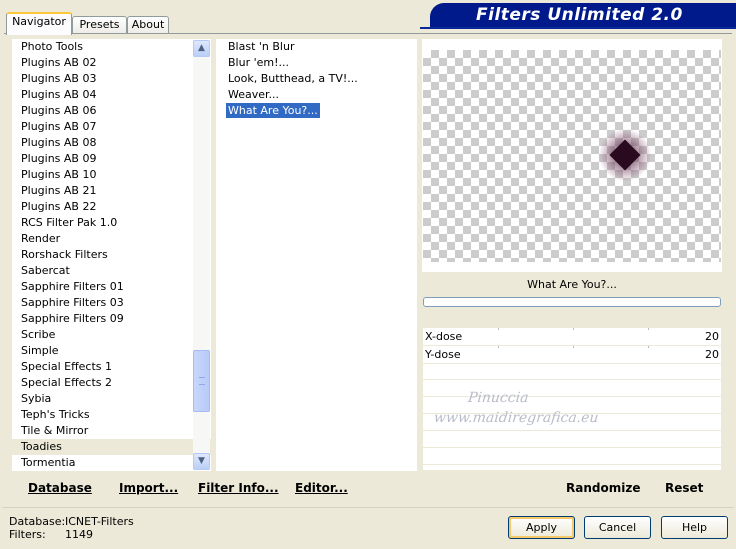  Describe the element at coordinates (27, 534) in the screenshot. I see `status-filters-key: Filters:` at that location.